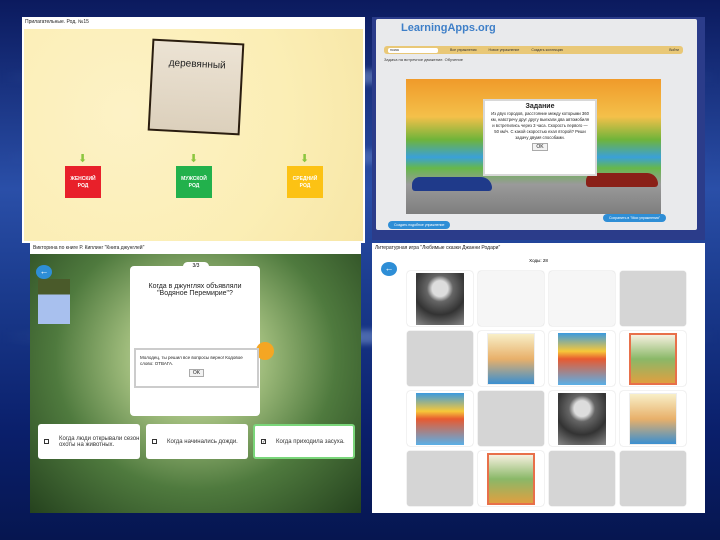 The height and width of the screenshot is (540, 720). I want to click on bin-masculine: МУЖСКОЙ РОД, so click(194, 182).